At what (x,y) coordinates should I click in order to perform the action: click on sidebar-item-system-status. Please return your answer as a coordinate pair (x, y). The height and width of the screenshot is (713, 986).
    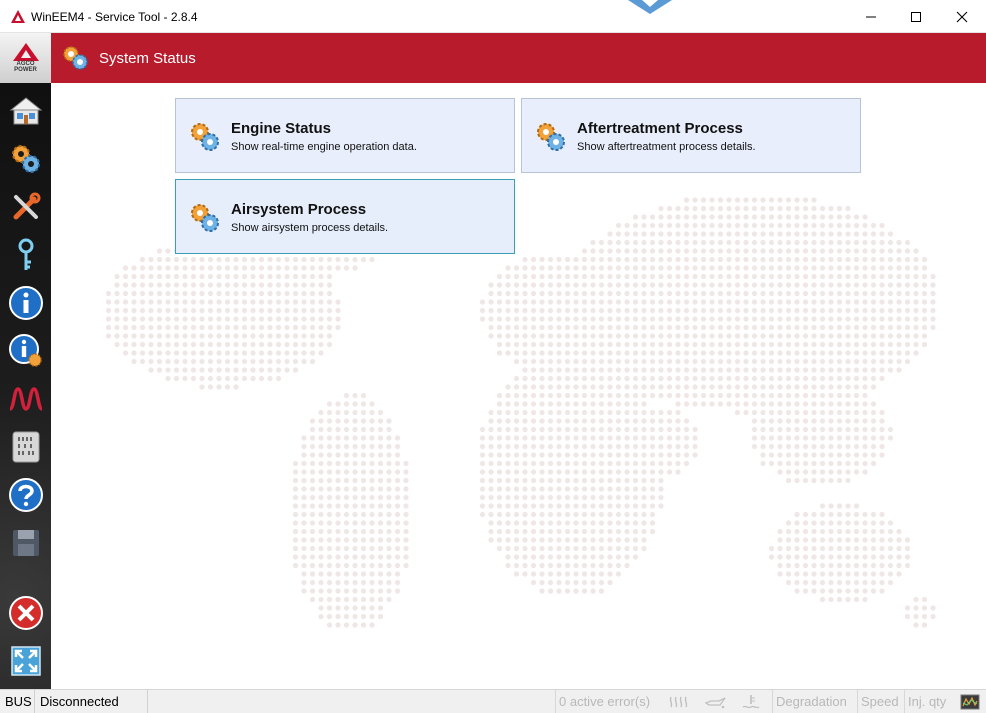
    Looking at the image, I should click on (26, 159).